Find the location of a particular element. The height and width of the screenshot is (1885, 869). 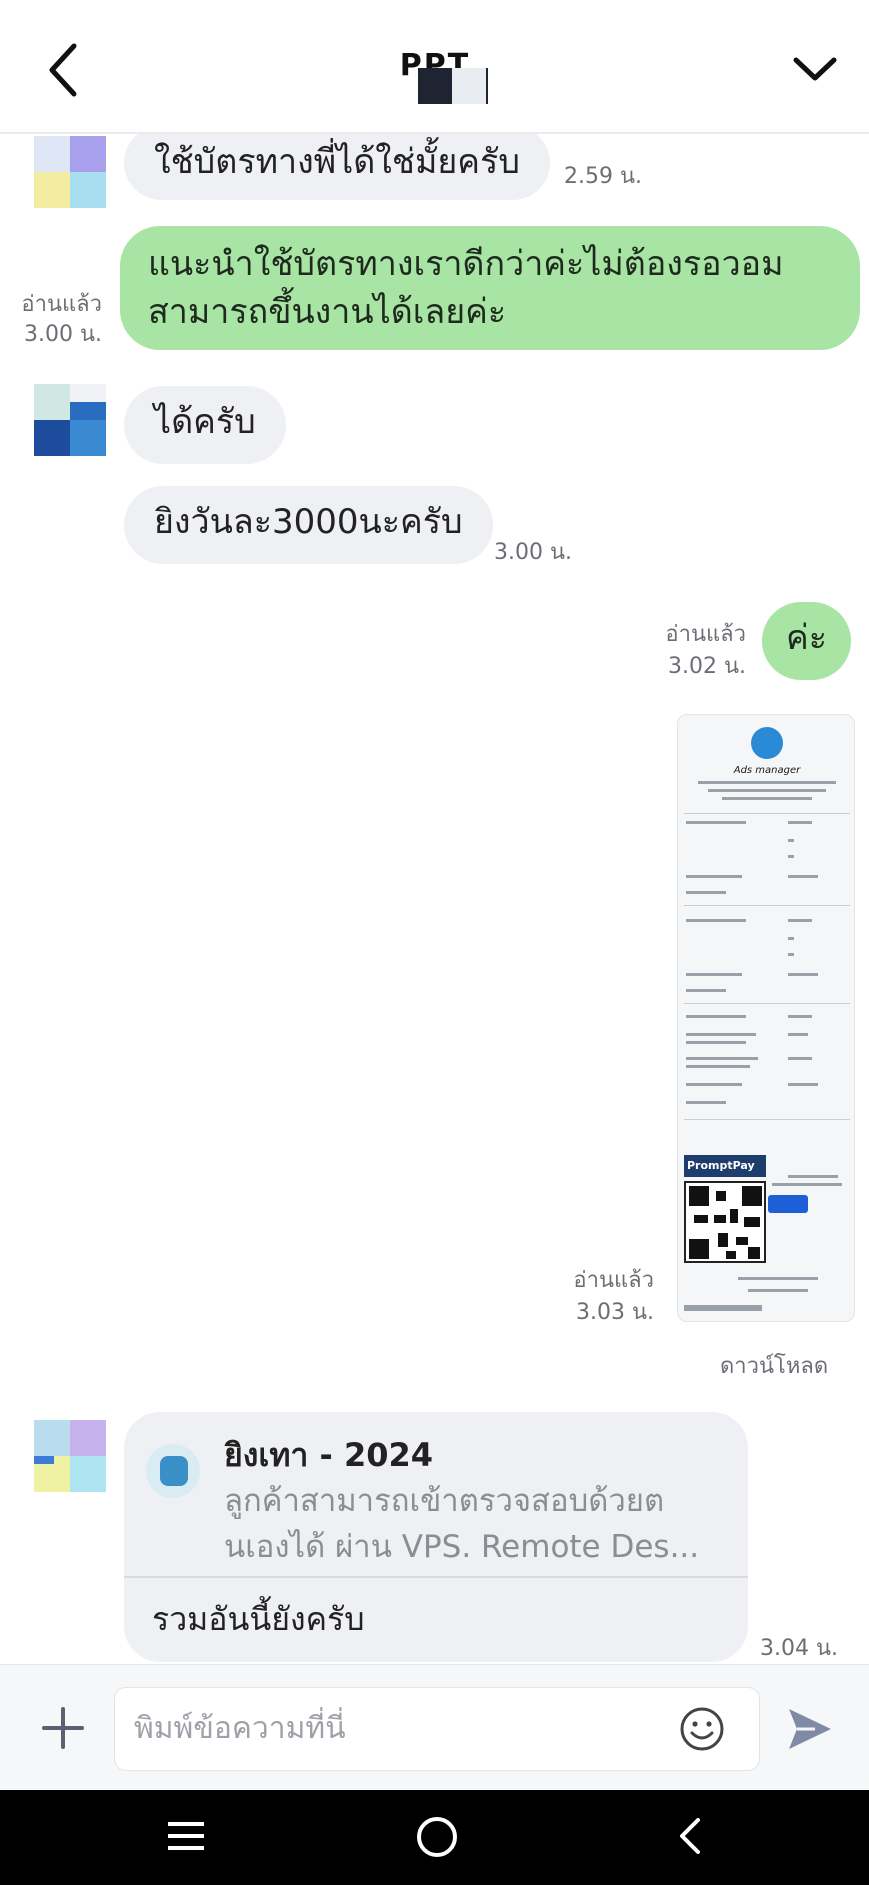

back-chevron-icon is located at coordinates (65, 70).